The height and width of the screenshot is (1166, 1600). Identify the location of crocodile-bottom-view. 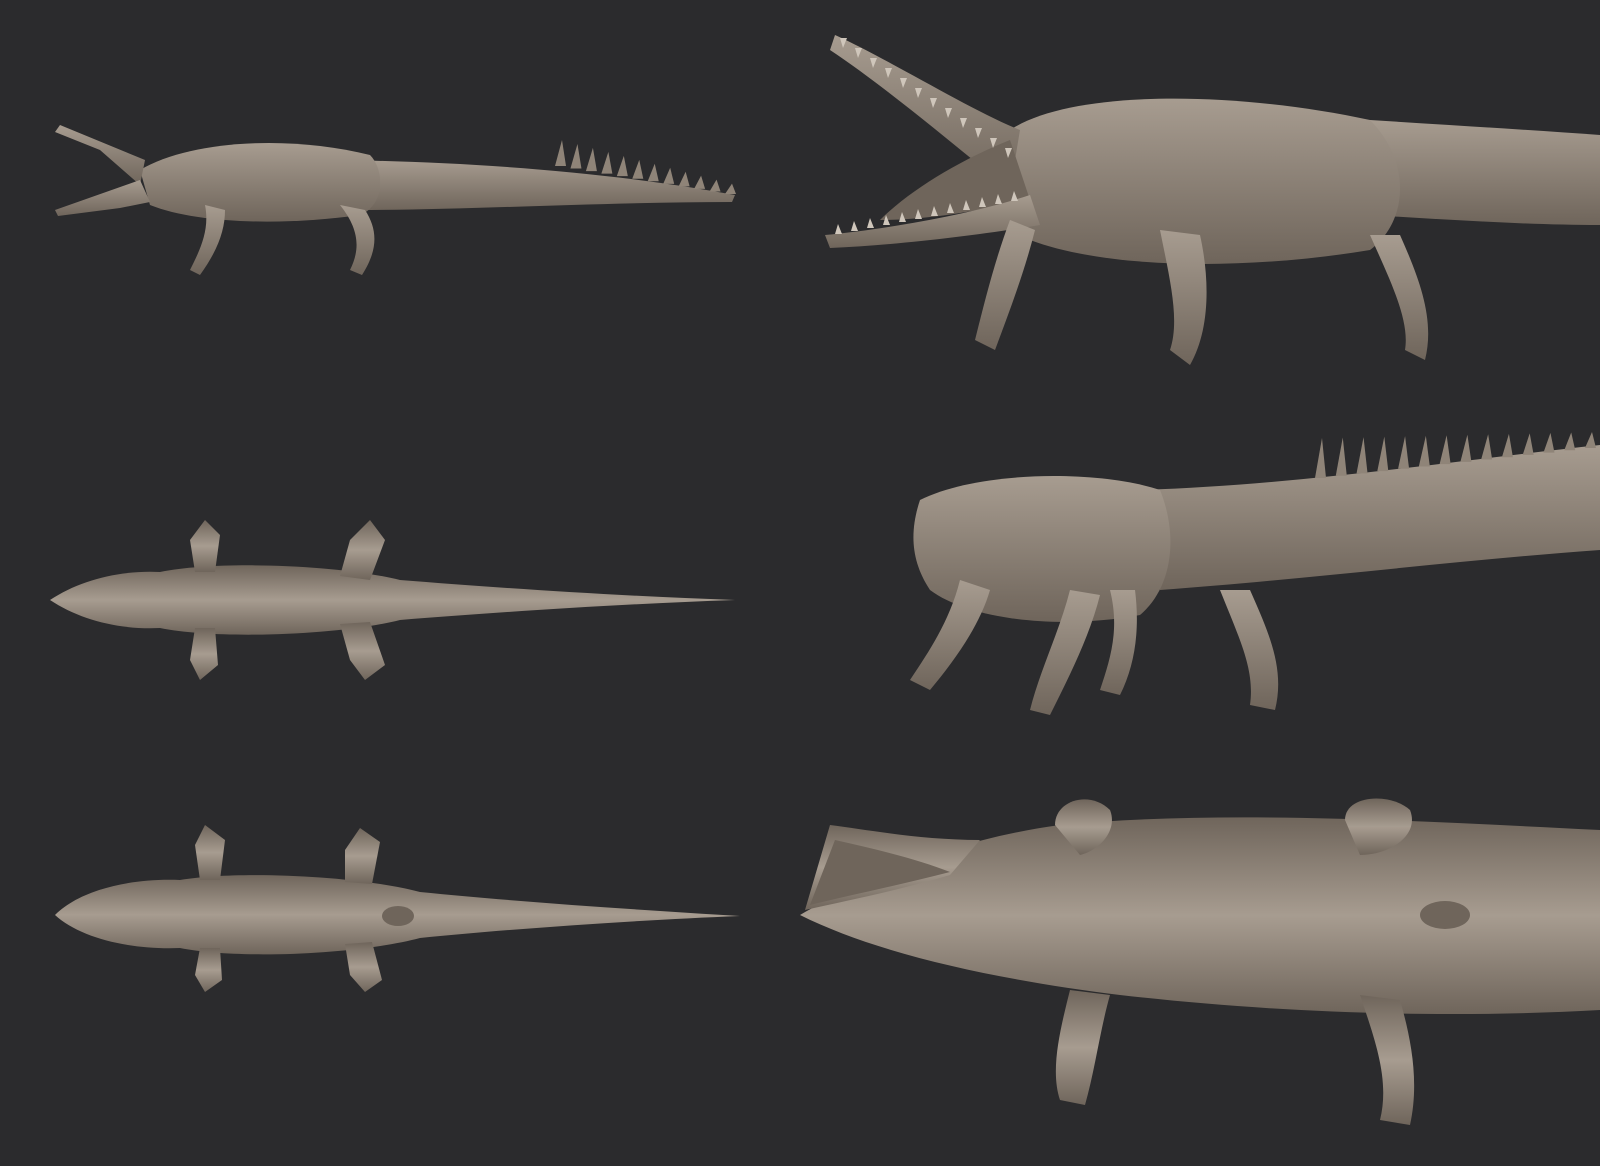
(400, 910).